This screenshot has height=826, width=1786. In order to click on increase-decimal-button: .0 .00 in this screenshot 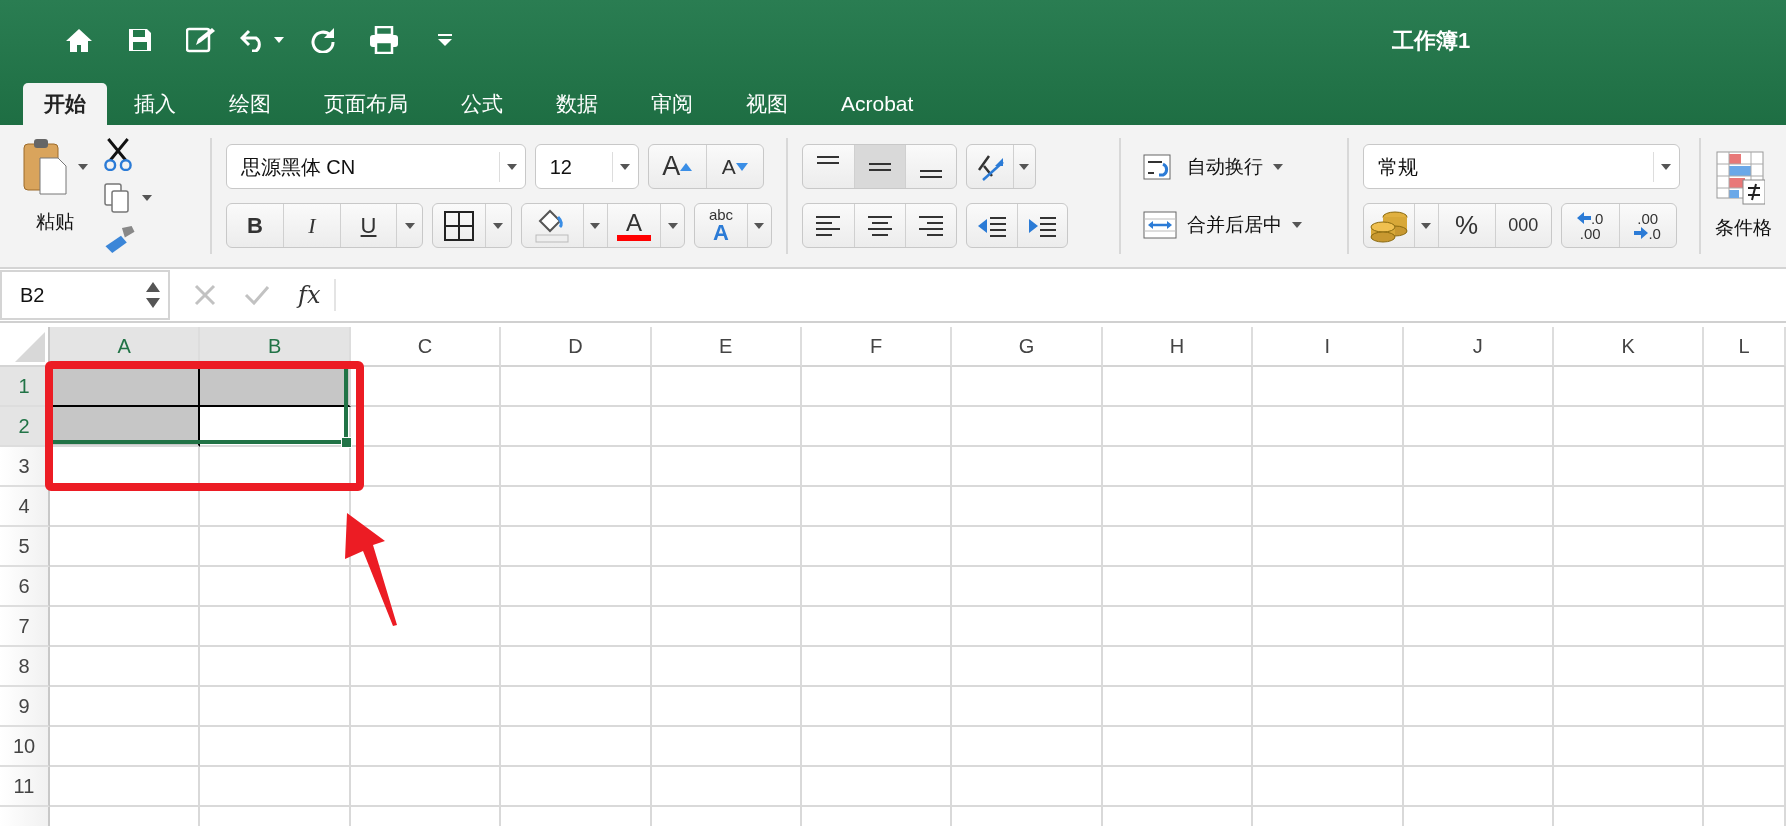, I will do `click(1590, 225)`.